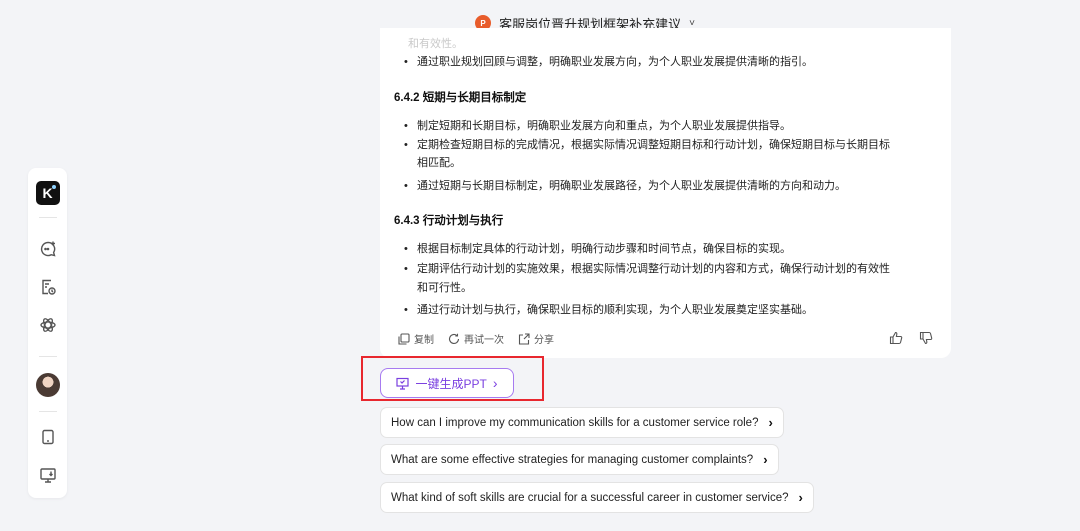 The height and width of the screenshot is (531, 1080). What do you see at coordinates (608, 310) in the screenshot?
I see `list-item: 通过行动计划与执行，确保职业目标的顺利实现，为个人职业发展奠定坚实基础。` at bounding box center [608, 310].